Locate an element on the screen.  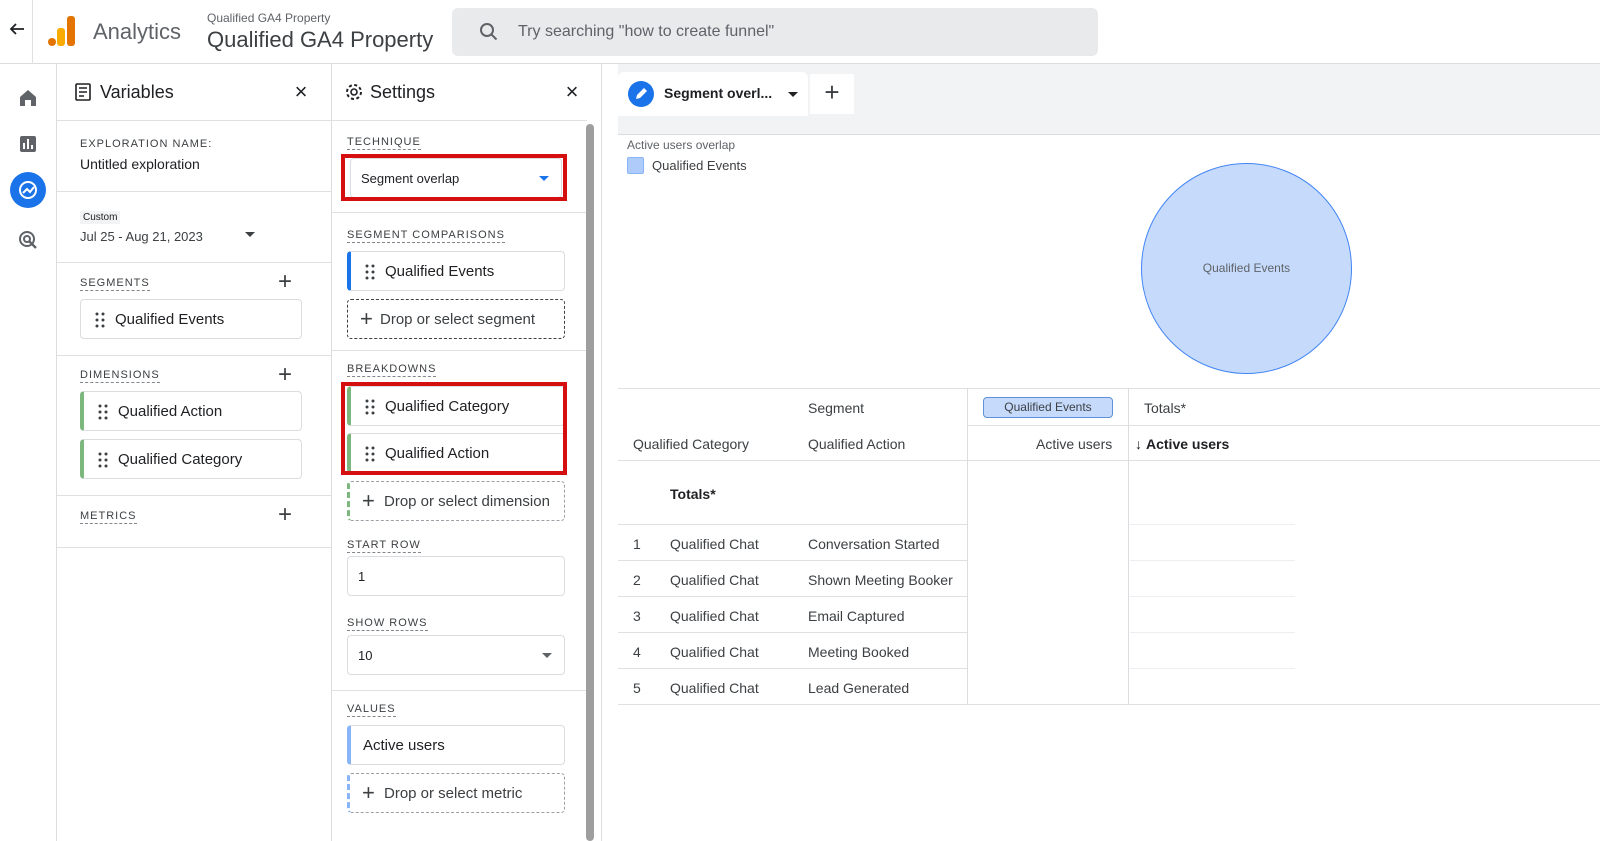
add-metric-icon: + is located at coordinates (285, 515).